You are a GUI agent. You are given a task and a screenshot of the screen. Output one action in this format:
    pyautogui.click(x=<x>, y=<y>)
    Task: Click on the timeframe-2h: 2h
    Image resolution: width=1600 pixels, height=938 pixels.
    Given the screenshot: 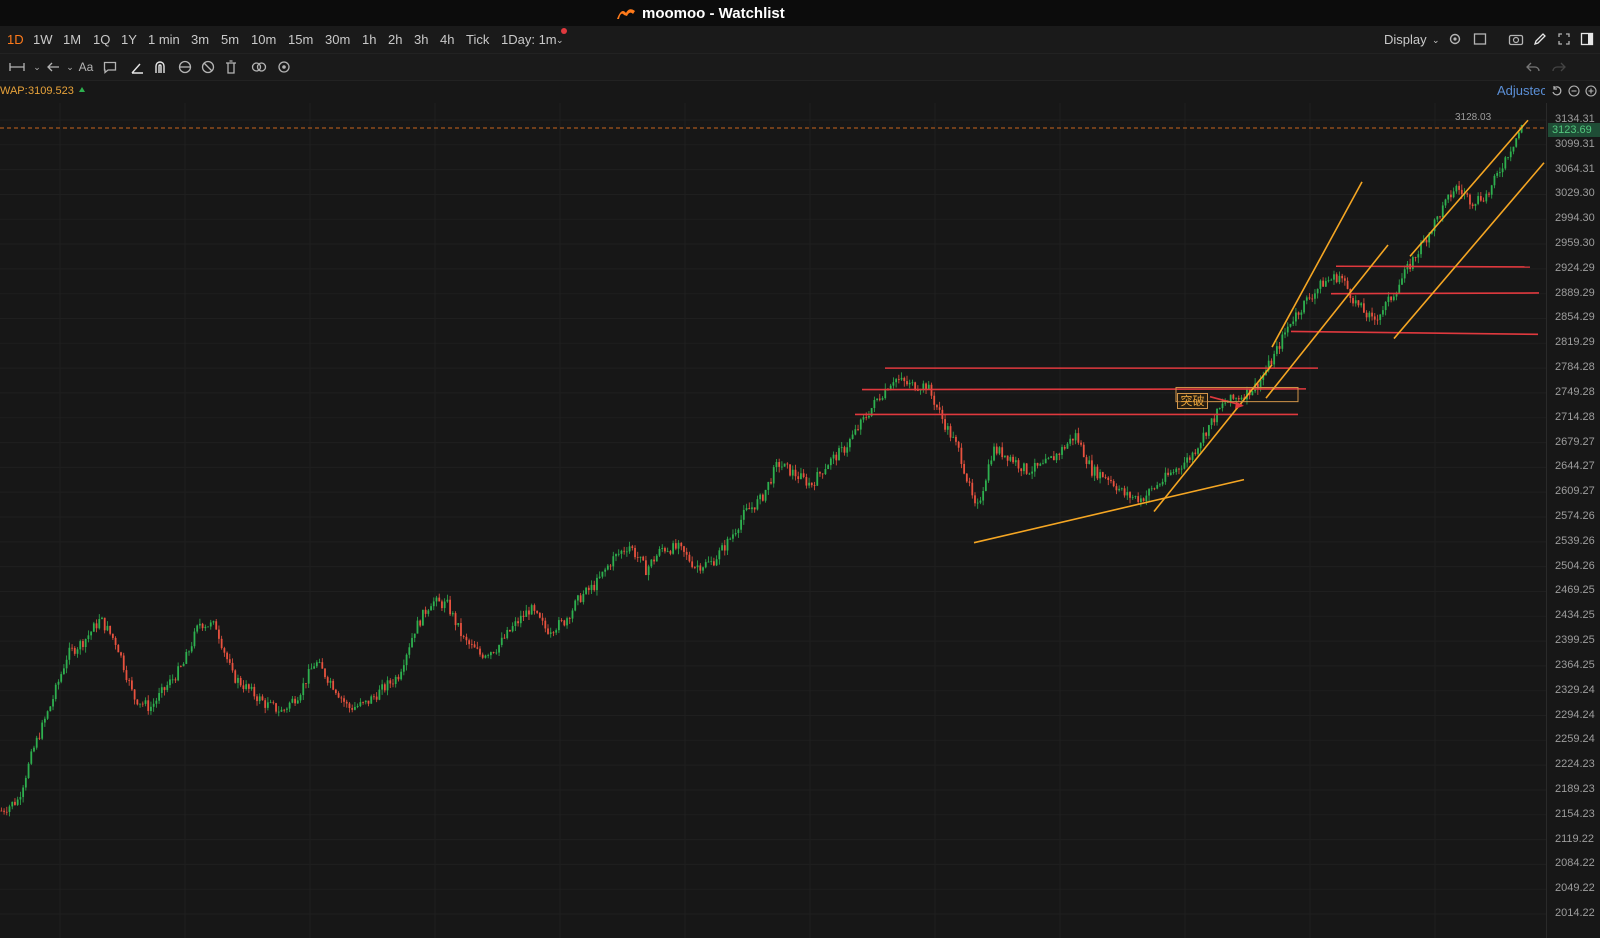 What is the action you would take?
    pyautogui.click(x=395, y=39)
    